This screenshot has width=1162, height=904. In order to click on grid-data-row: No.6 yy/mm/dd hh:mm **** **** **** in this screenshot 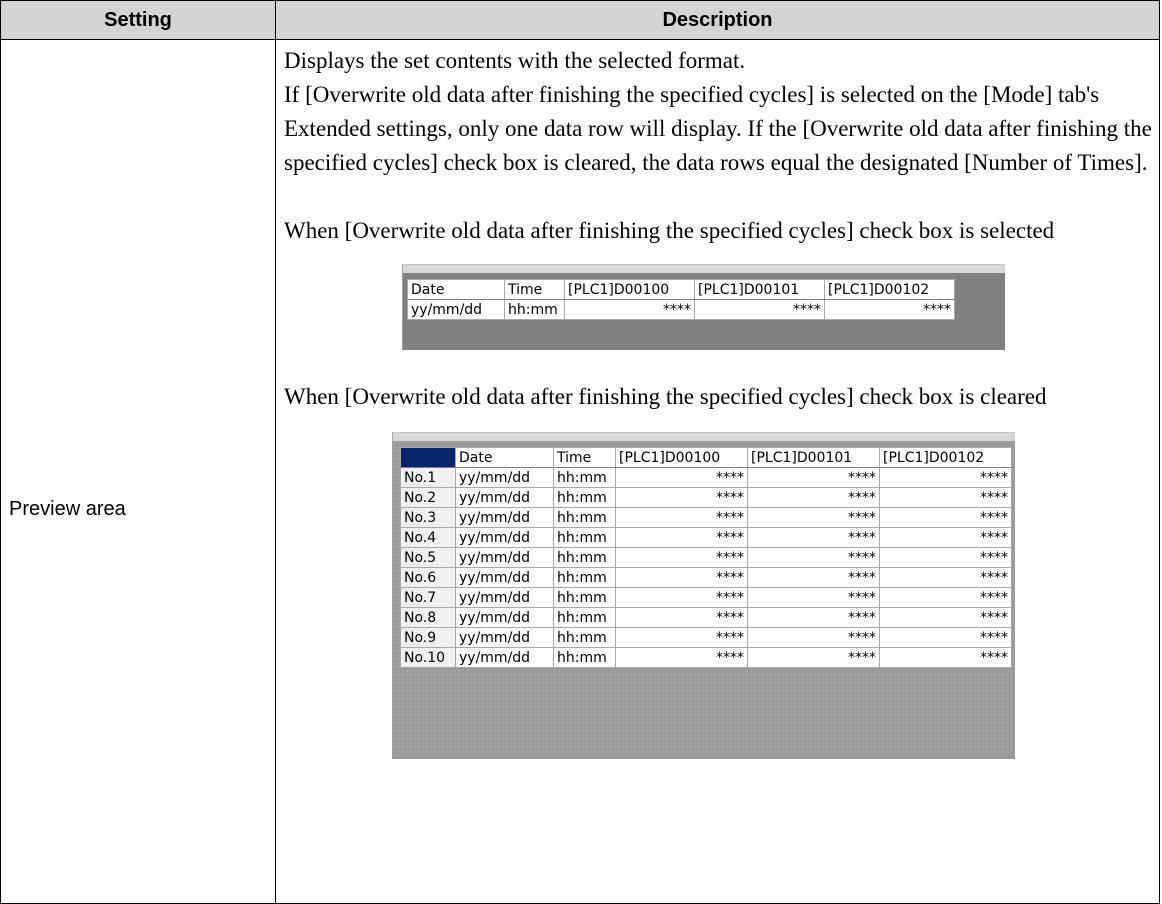, I will do `click(706, 577)`.